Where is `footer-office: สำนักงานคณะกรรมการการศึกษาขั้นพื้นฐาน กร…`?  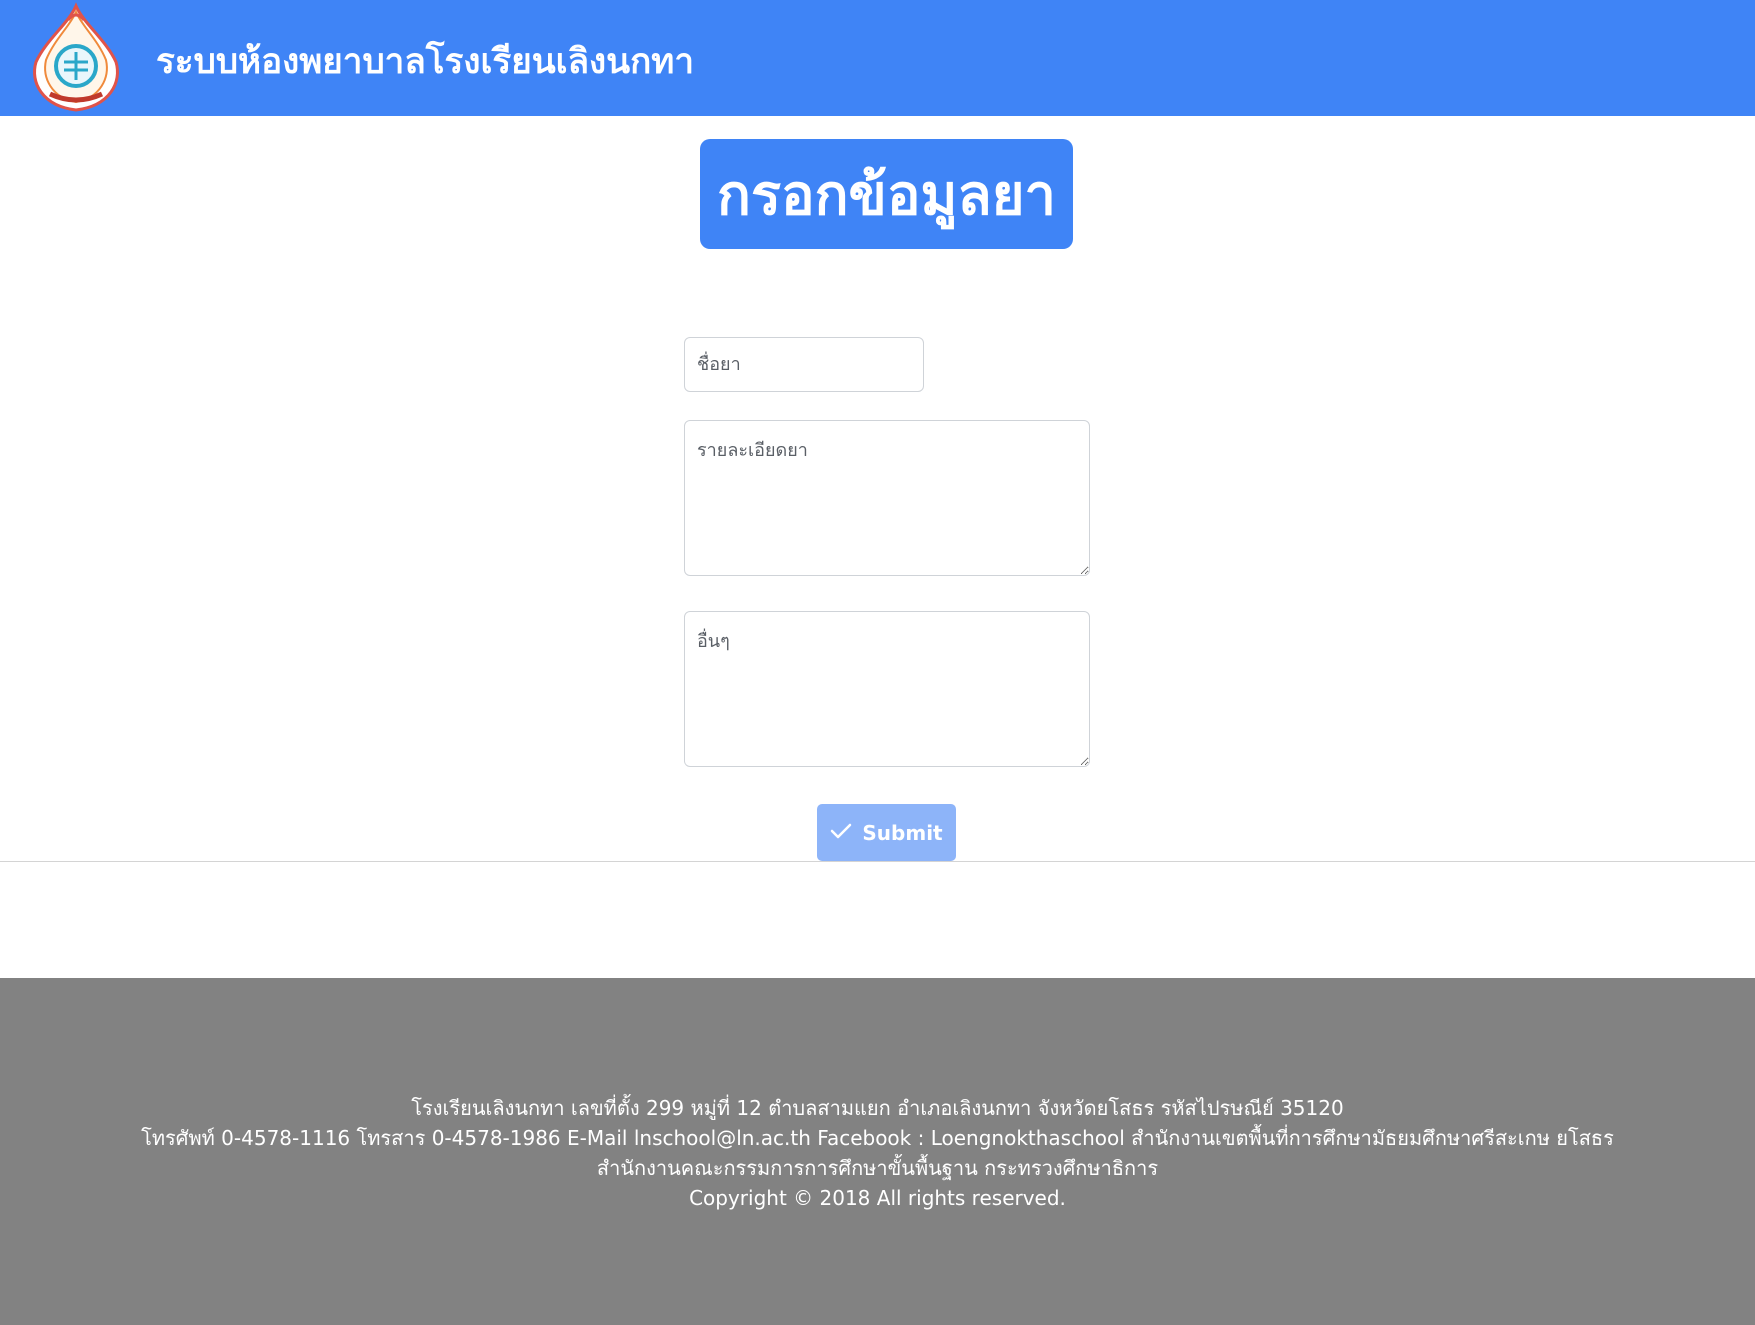 footer-office: สำนักงานคณะกรรมการการศึกษาขั้นพื้นฐาน กร… is located at coordinates (877, 1168).